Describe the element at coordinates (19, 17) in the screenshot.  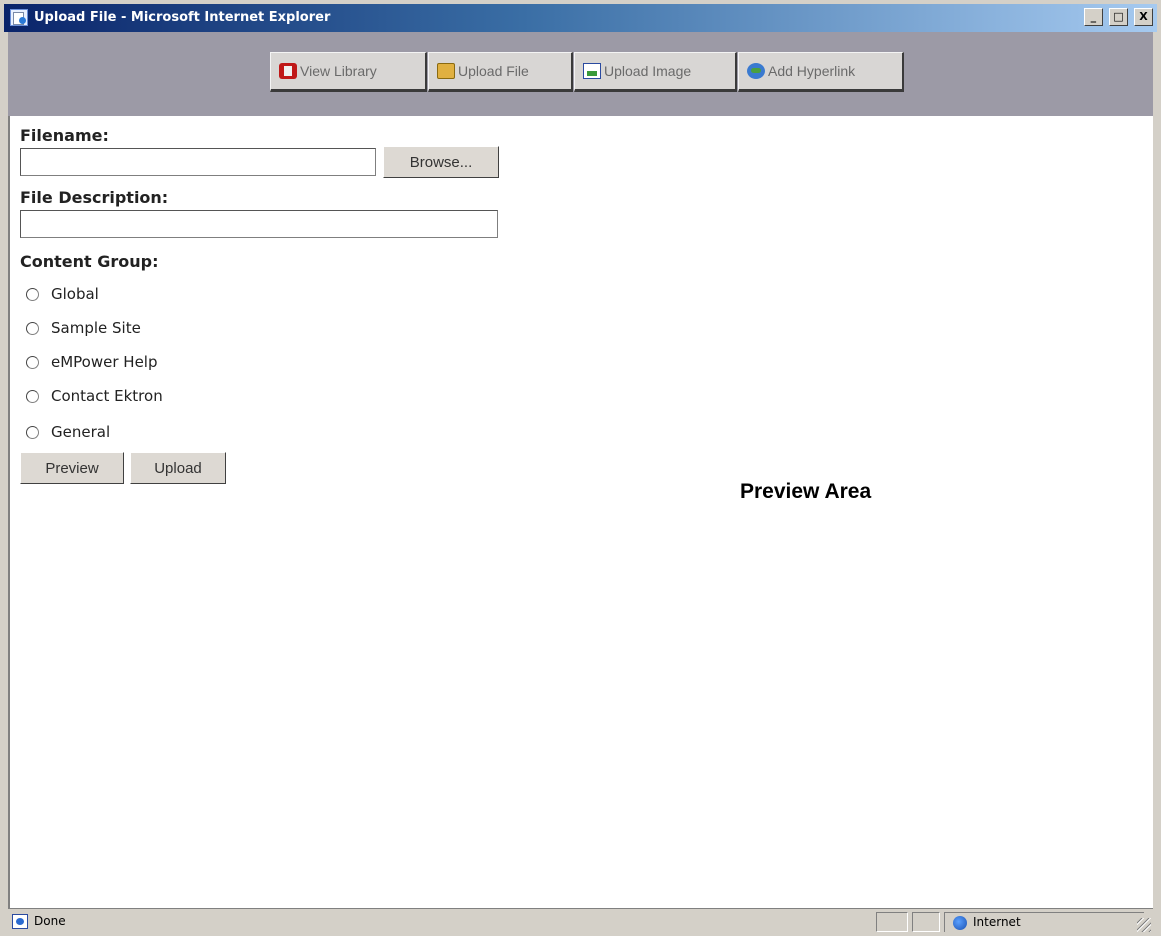
I see `internet-explorer-page-icon` at that location.